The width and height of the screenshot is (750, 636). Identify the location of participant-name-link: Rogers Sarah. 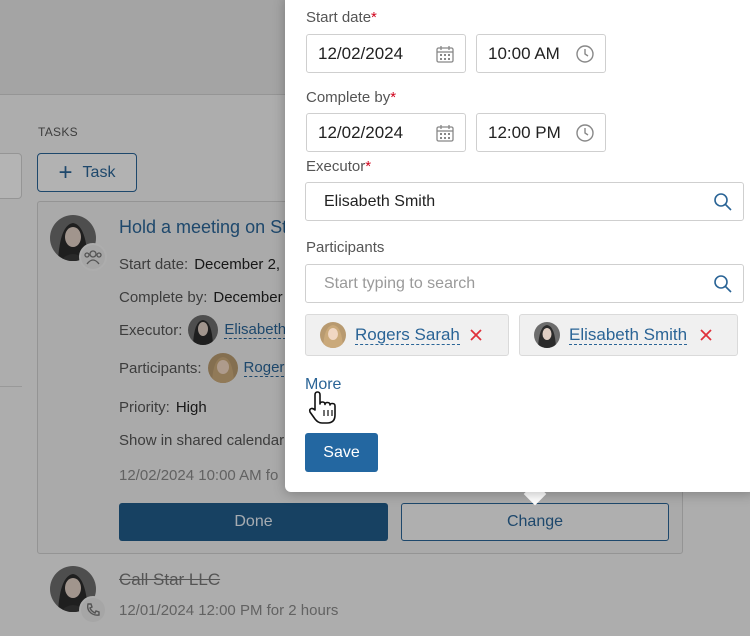
(407, 335).